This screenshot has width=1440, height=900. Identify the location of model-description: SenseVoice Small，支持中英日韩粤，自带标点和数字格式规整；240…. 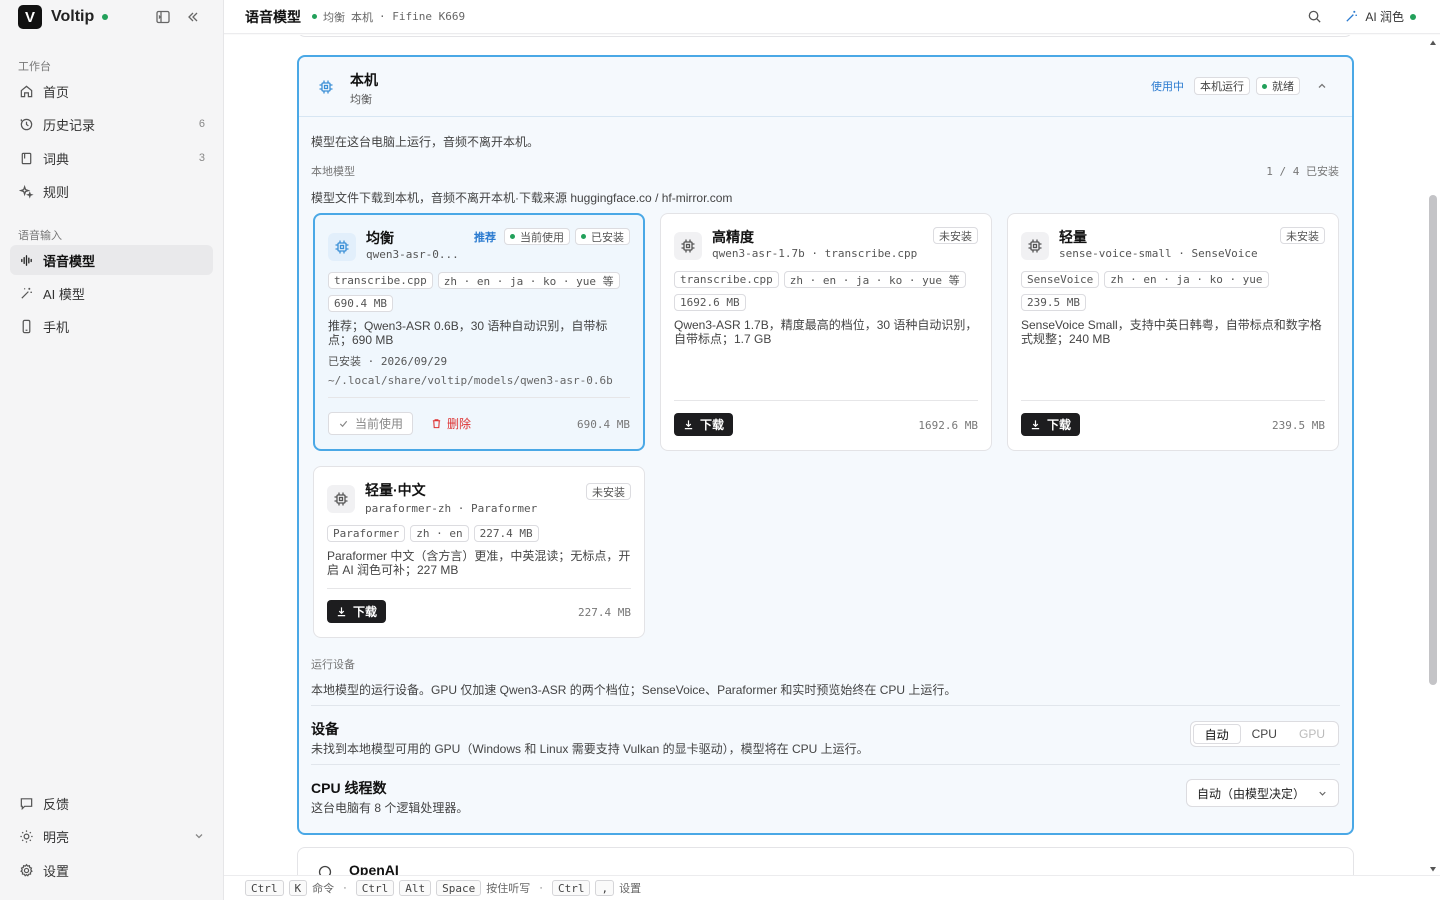
(1171, 332).